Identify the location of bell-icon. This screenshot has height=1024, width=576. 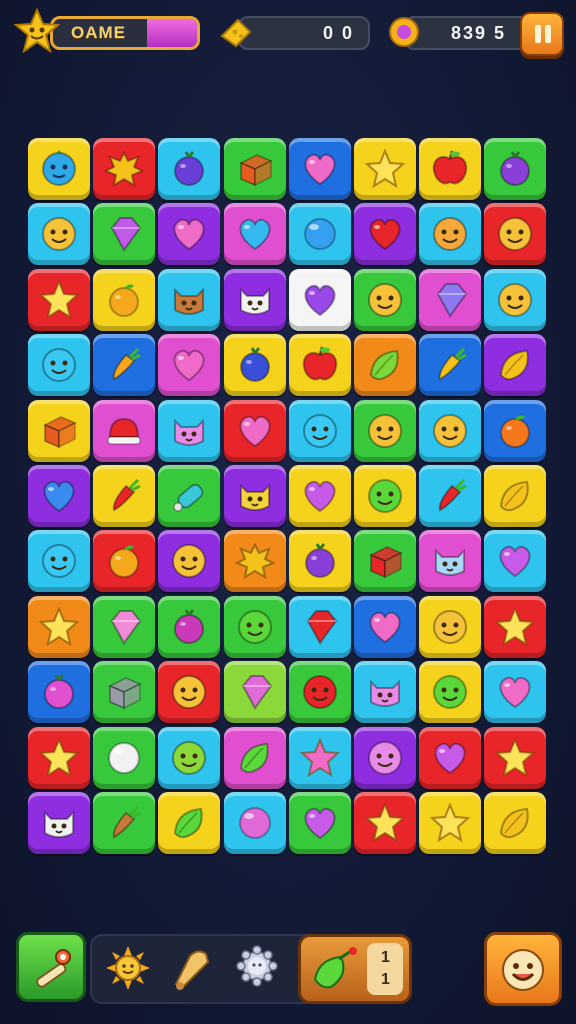
(193, 968).